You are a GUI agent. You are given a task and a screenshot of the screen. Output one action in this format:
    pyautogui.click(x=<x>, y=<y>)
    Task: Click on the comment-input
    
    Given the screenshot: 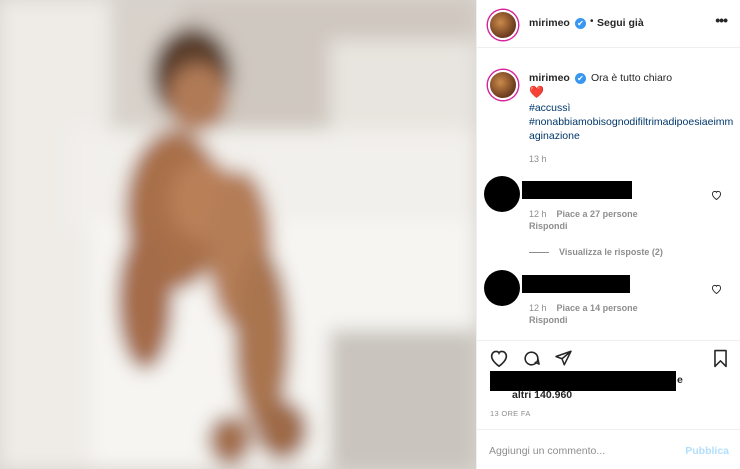 What is the action you would take?
    pyautogui.click(x=579, y=451)
    